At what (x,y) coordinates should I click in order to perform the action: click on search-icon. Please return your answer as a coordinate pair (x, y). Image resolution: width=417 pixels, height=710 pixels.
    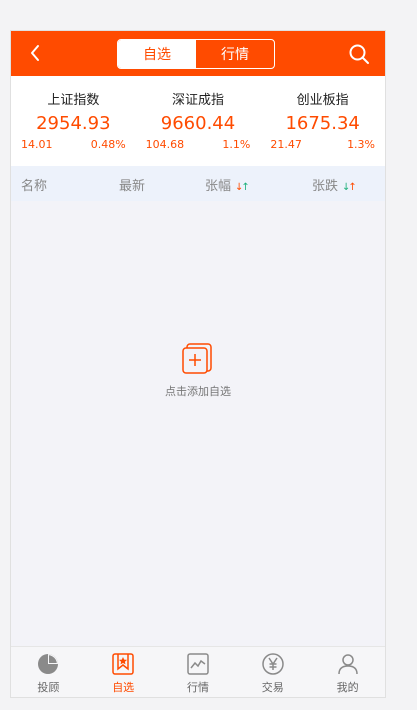
    Looking at the image, I should click on (359, 54).